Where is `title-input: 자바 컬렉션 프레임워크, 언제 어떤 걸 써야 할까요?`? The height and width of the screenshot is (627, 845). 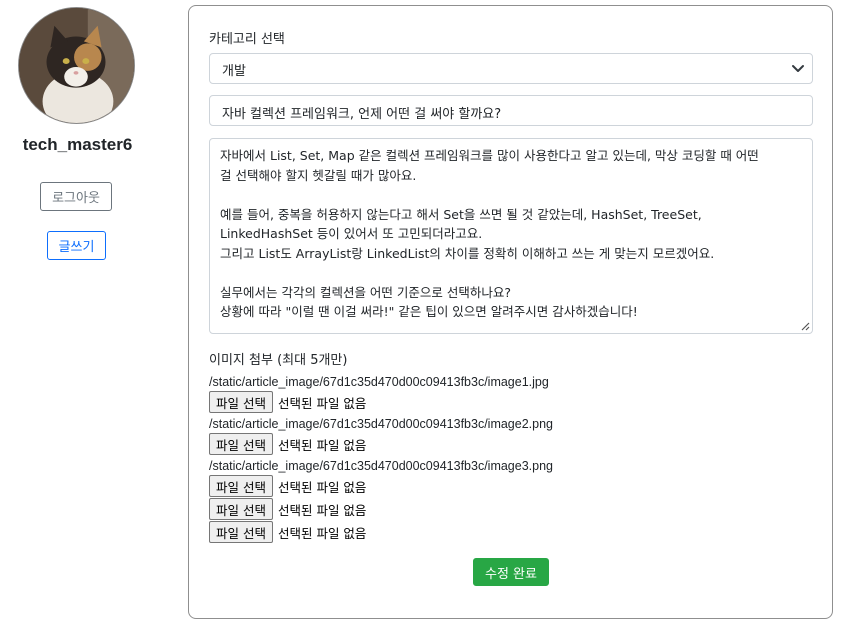
title-input: 자바 컬렉션 프레임워크, 언제 어떤 걸 써야 할까요? is located at coordinates (511, 110).